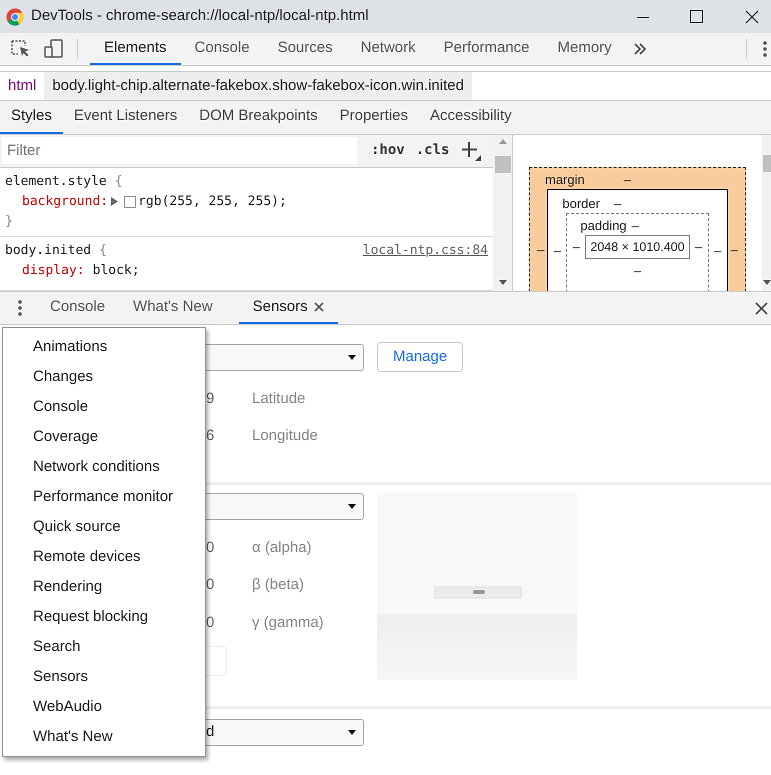 This screenshot has width=771, height=775. Describe the element at coordinates (696, 16) in the screenshot. I see `maximize-icon` at that location.